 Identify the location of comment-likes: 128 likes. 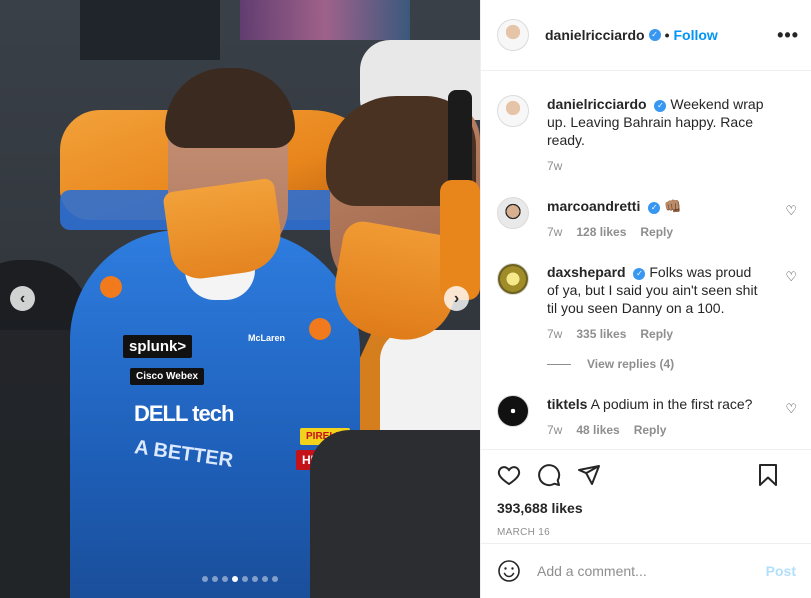
(601, 232).